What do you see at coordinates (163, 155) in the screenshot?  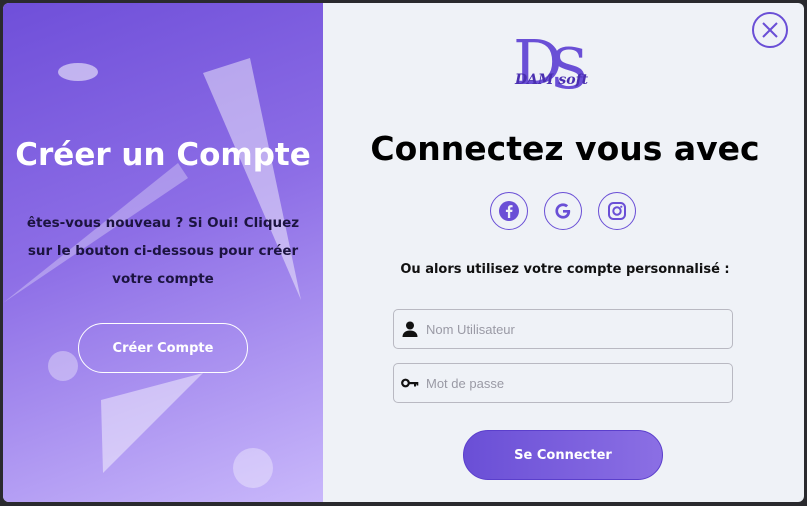 I see `create-account-title: Créer un Compte` at bounding box center [163, 155].